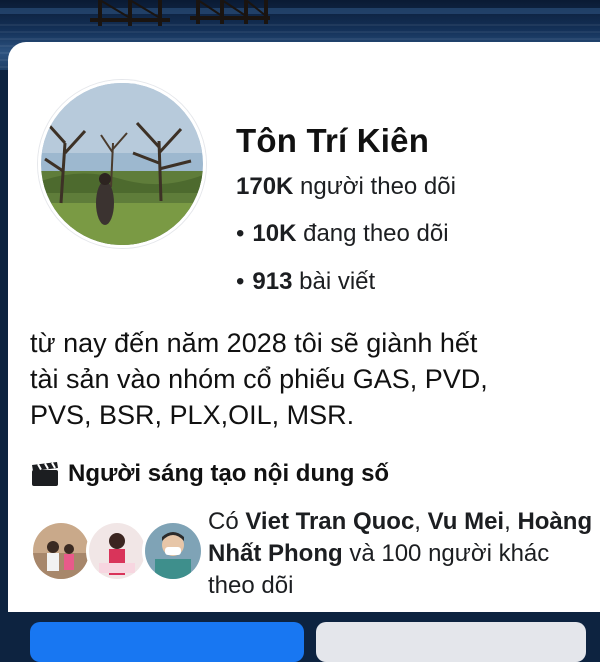  I want to click on mutual-followers-avatars, so click(117, 552).